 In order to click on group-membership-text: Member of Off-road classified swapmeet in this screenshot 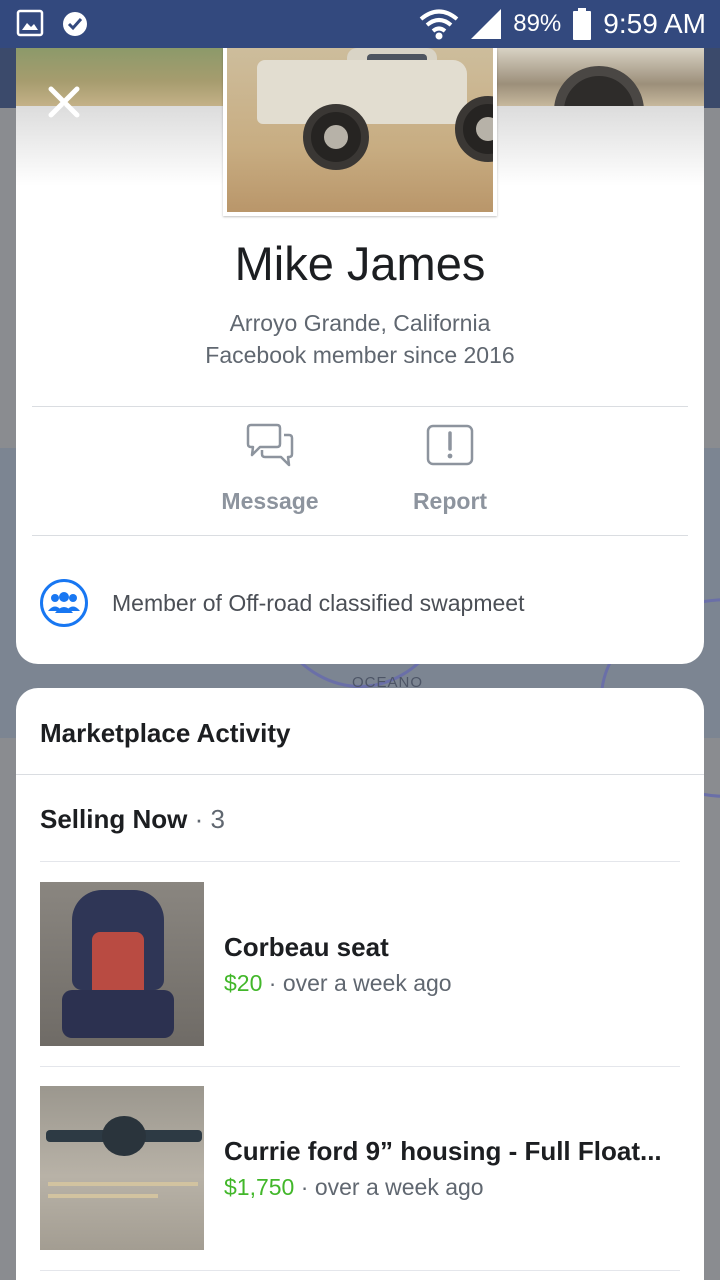, I will do `click(318, 602)`.